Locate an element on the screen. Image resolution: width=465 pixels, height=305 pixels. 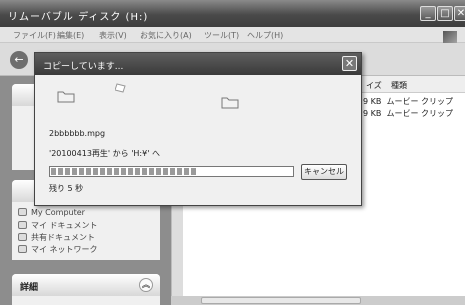
minimize-button: _ is located at coordinates (428, 13).